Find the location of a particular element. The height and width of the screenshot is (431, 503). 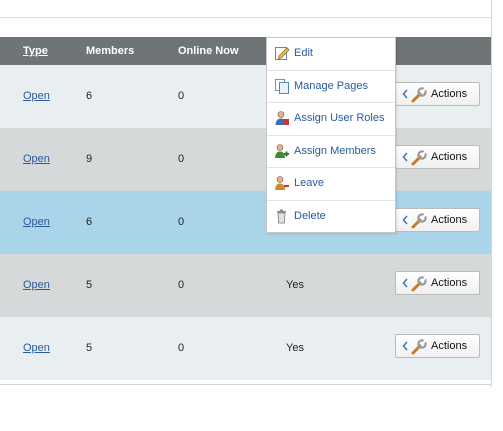

table-header: Type Members Online Now is located at coordinates (245, 51).